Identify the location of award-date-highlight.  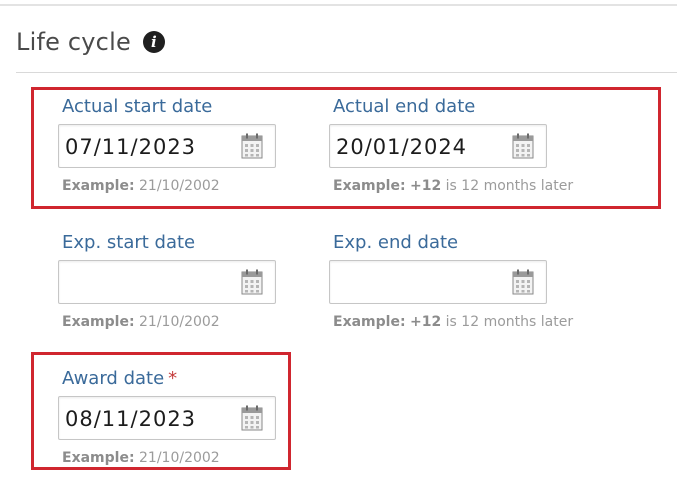
(161, 411).